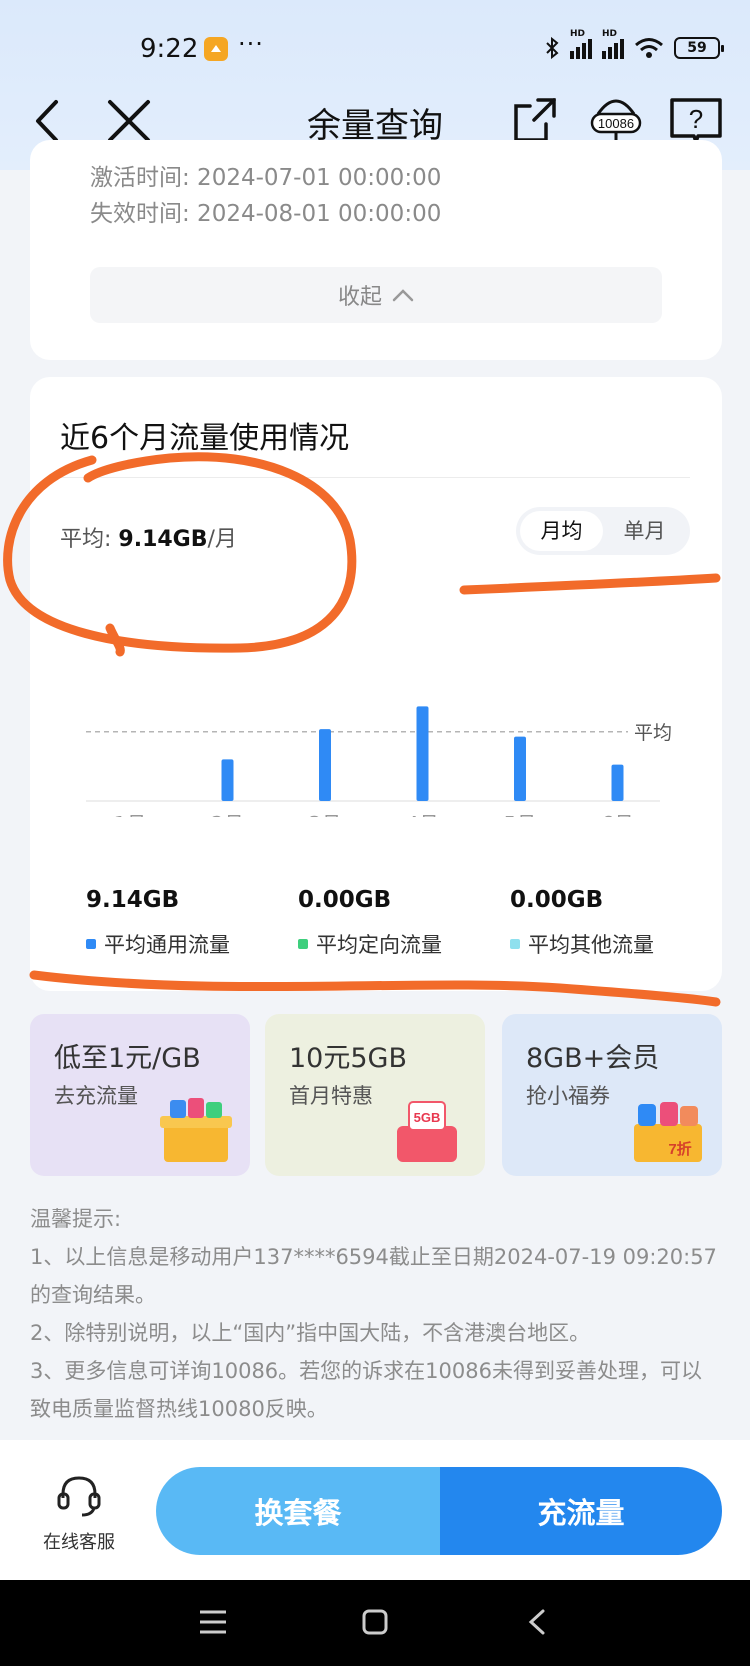  I want to click on tip-item: 2、除特别说明，以上“国内”指中国大陆，不含港澳台地区。, so click(310, 1333).